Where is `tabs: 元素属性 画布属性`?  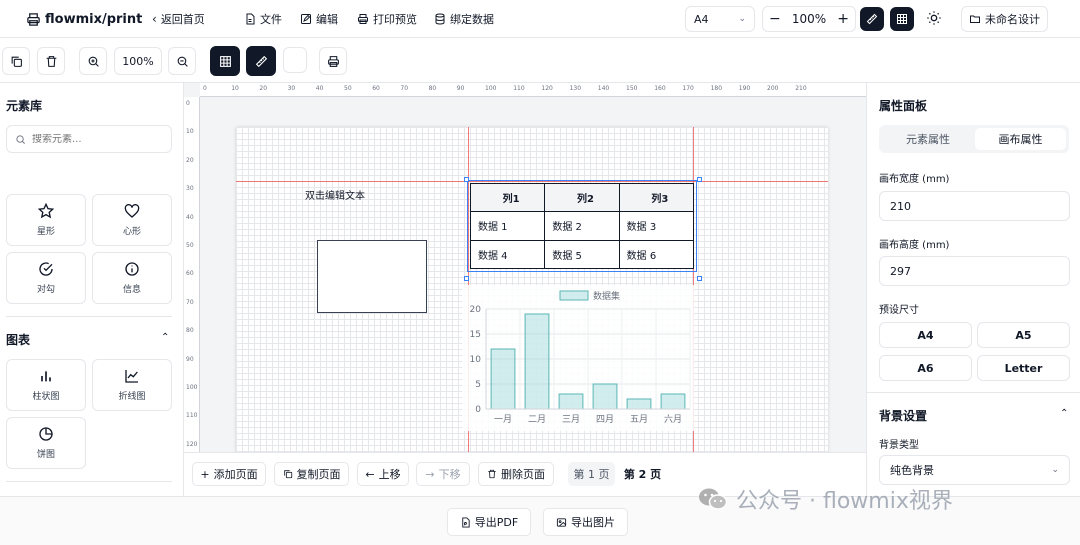
tabs: 元素属性 画布属性 is located at coordinates (974, 139).